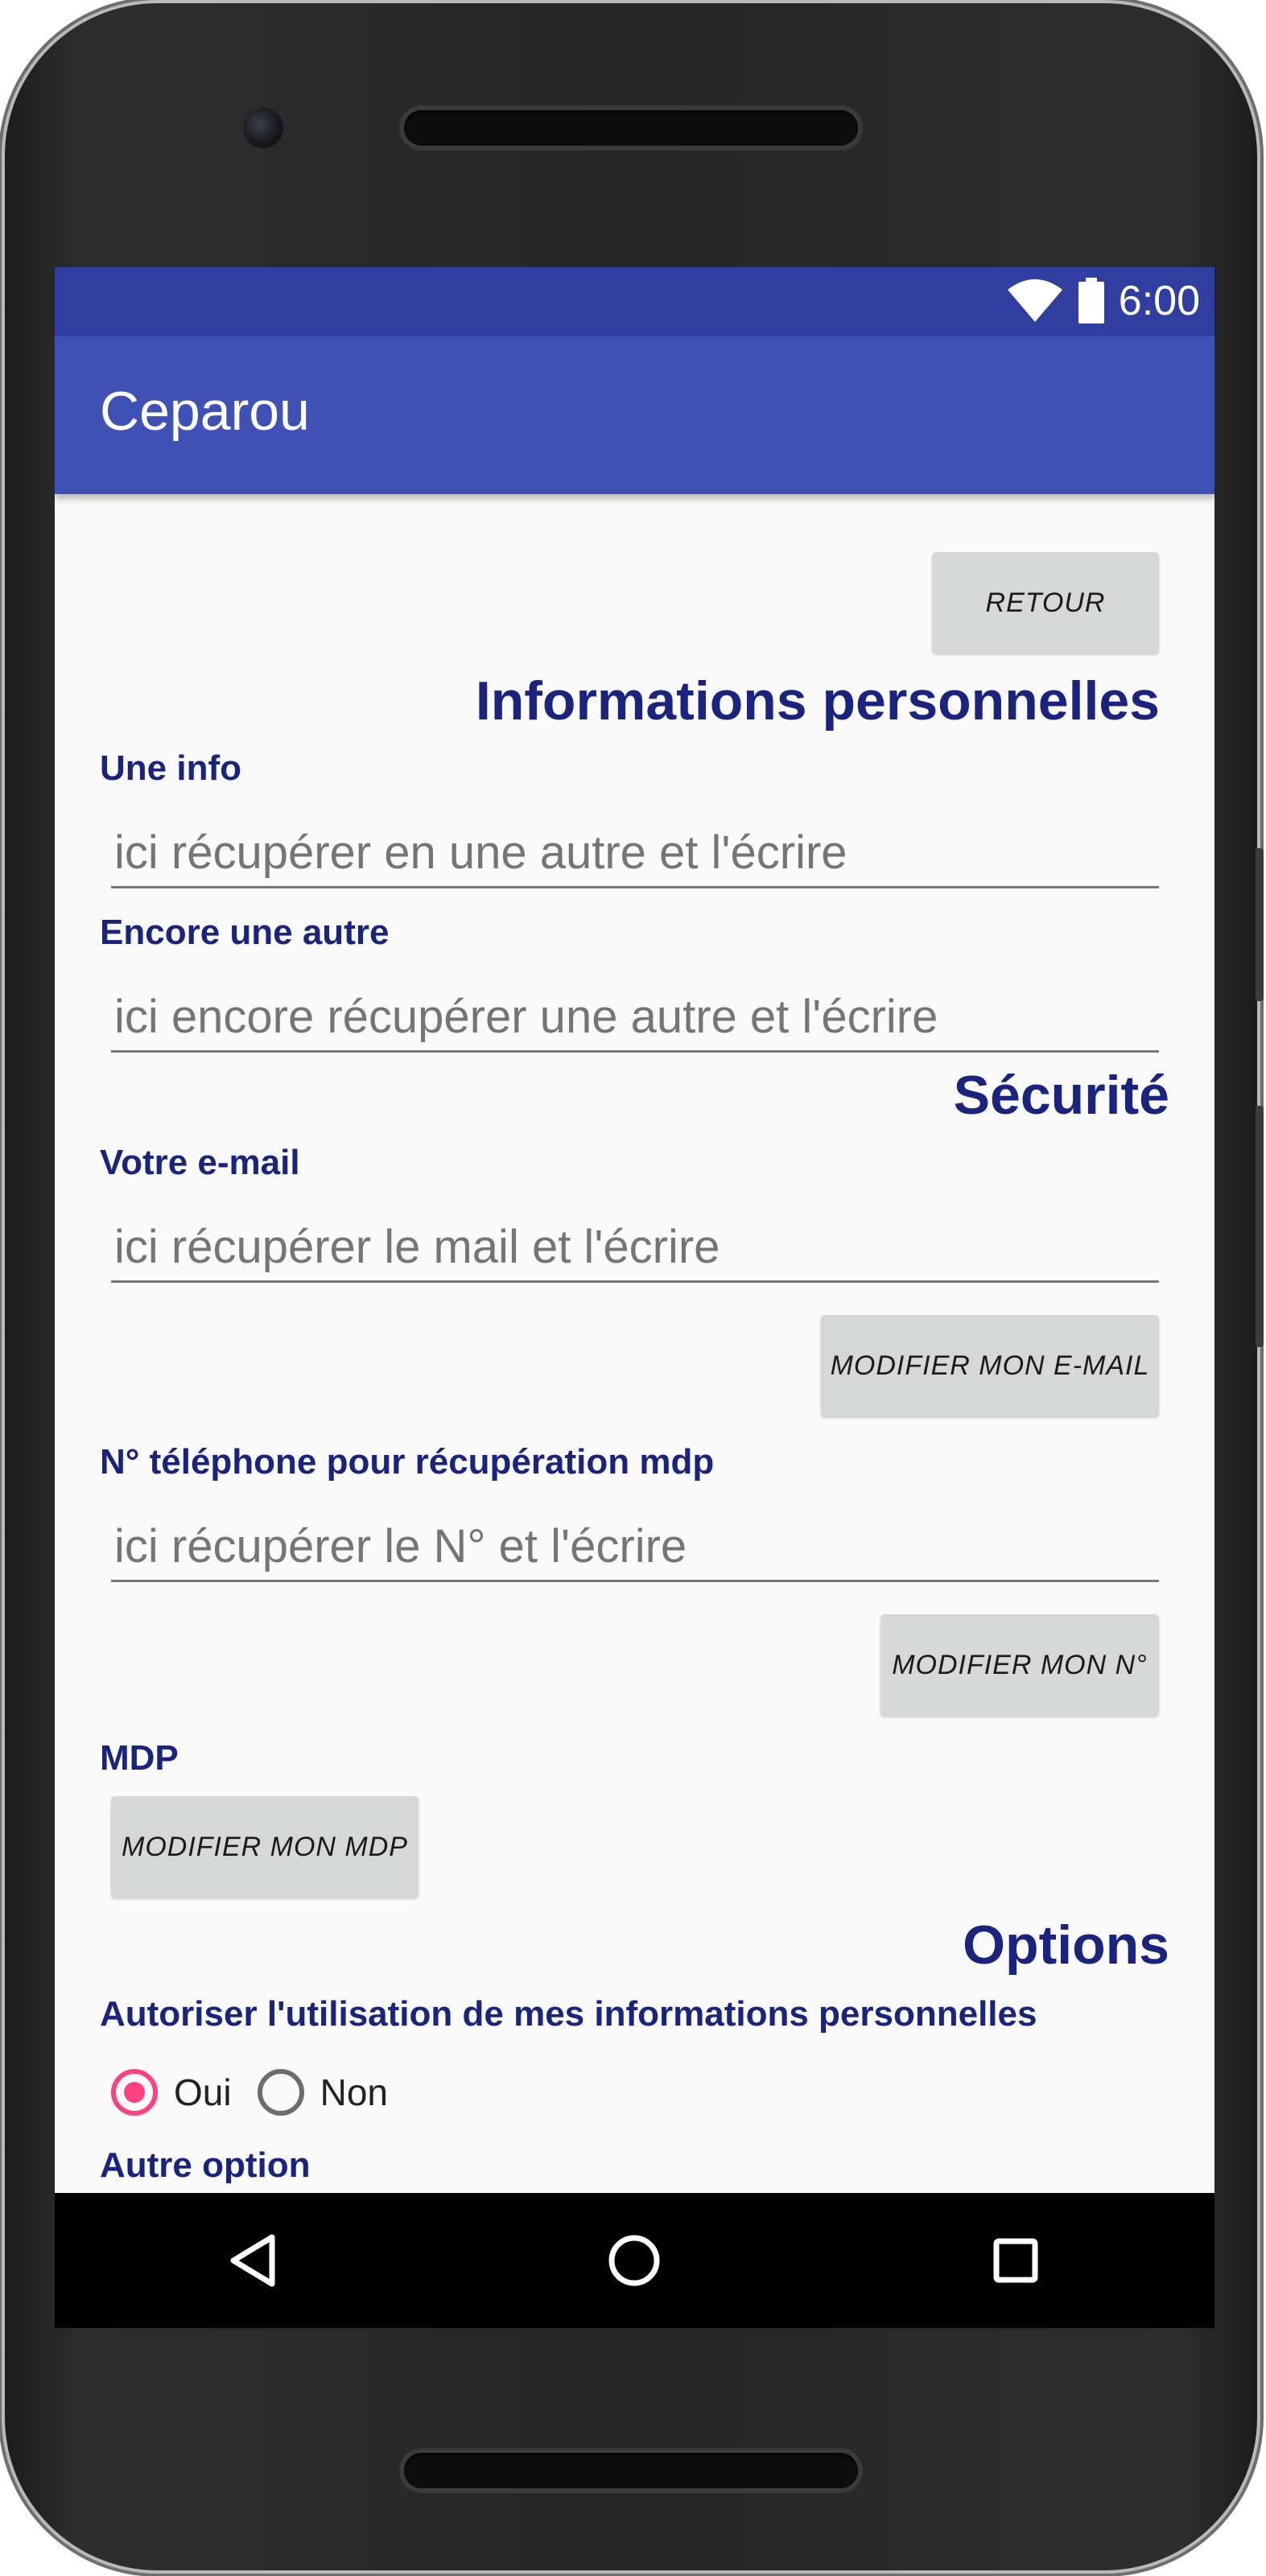 This screenshot has height=2576, width=1266. I want to click on power-button, so click(1260, 1226).